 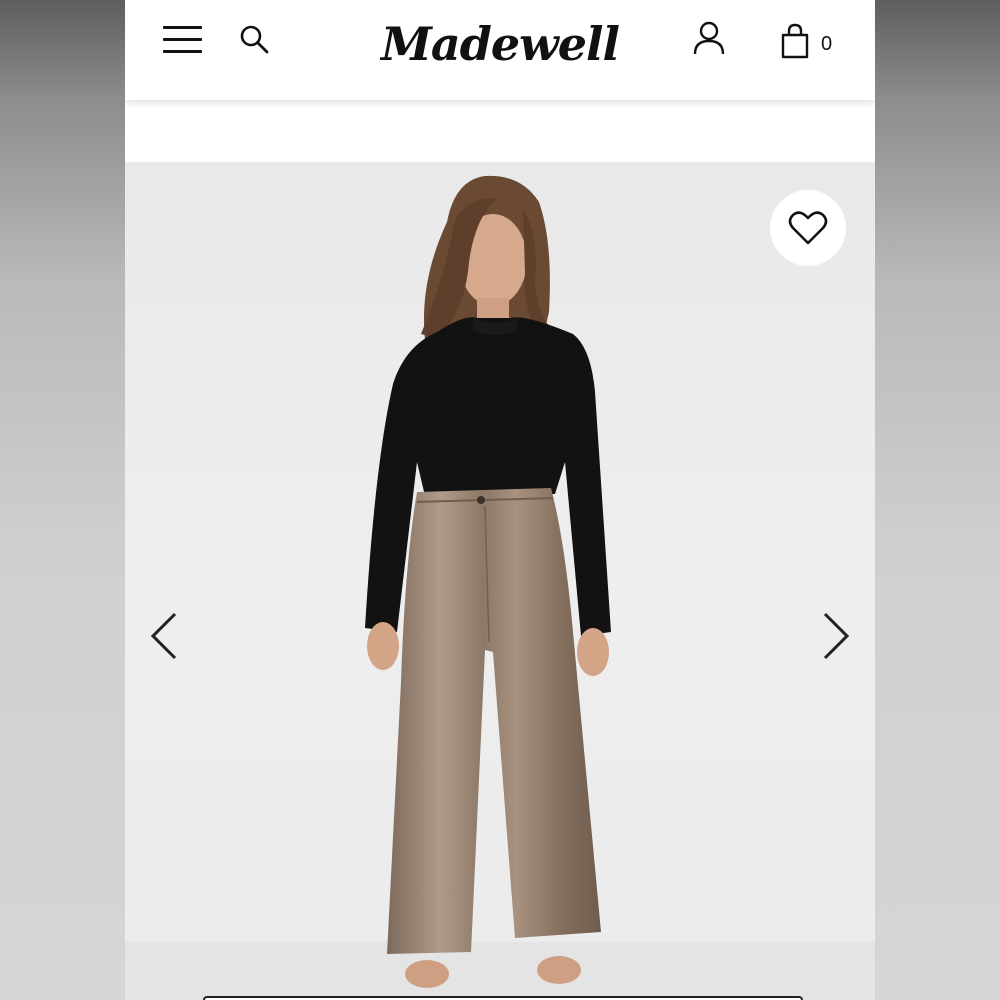 I want to click on chevron-right-icon, so click(x=836, y=636).